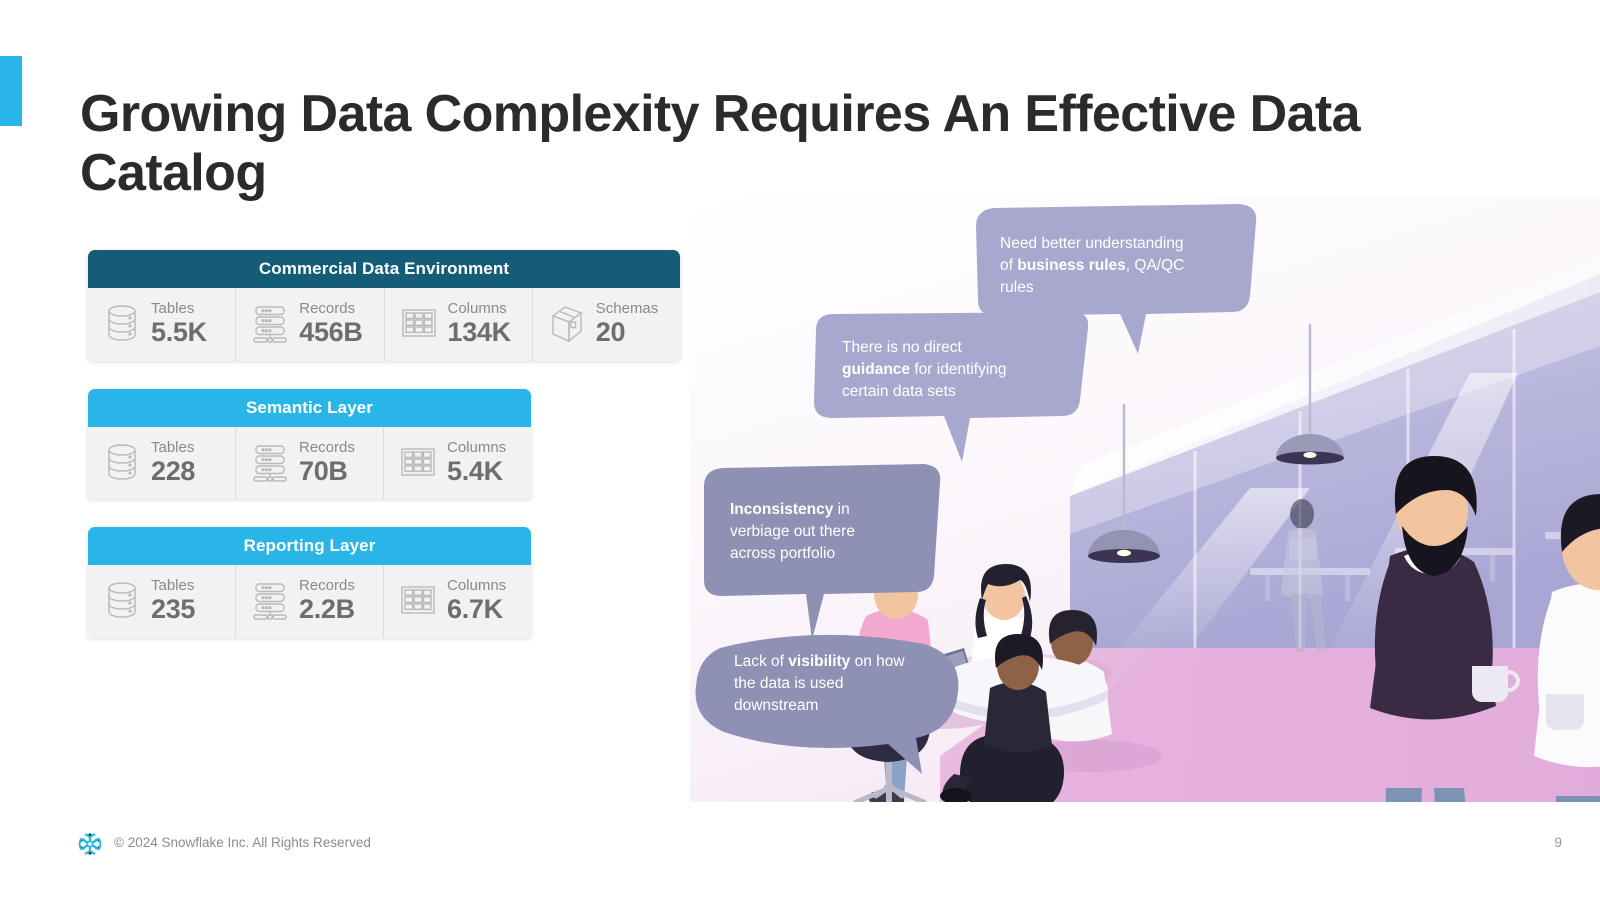 This screenshot has height=900, width=1600. Describe the element at coordinates (309, 546) in the screenshot. I see `stat-card-title: Reporting Layer` at that location.